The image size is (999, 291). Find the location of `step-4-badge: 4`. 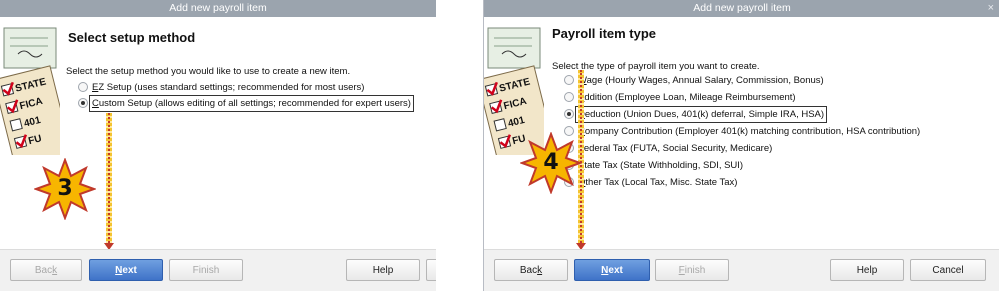

step-4-badge: 4 is located at coordinates (551, 163).